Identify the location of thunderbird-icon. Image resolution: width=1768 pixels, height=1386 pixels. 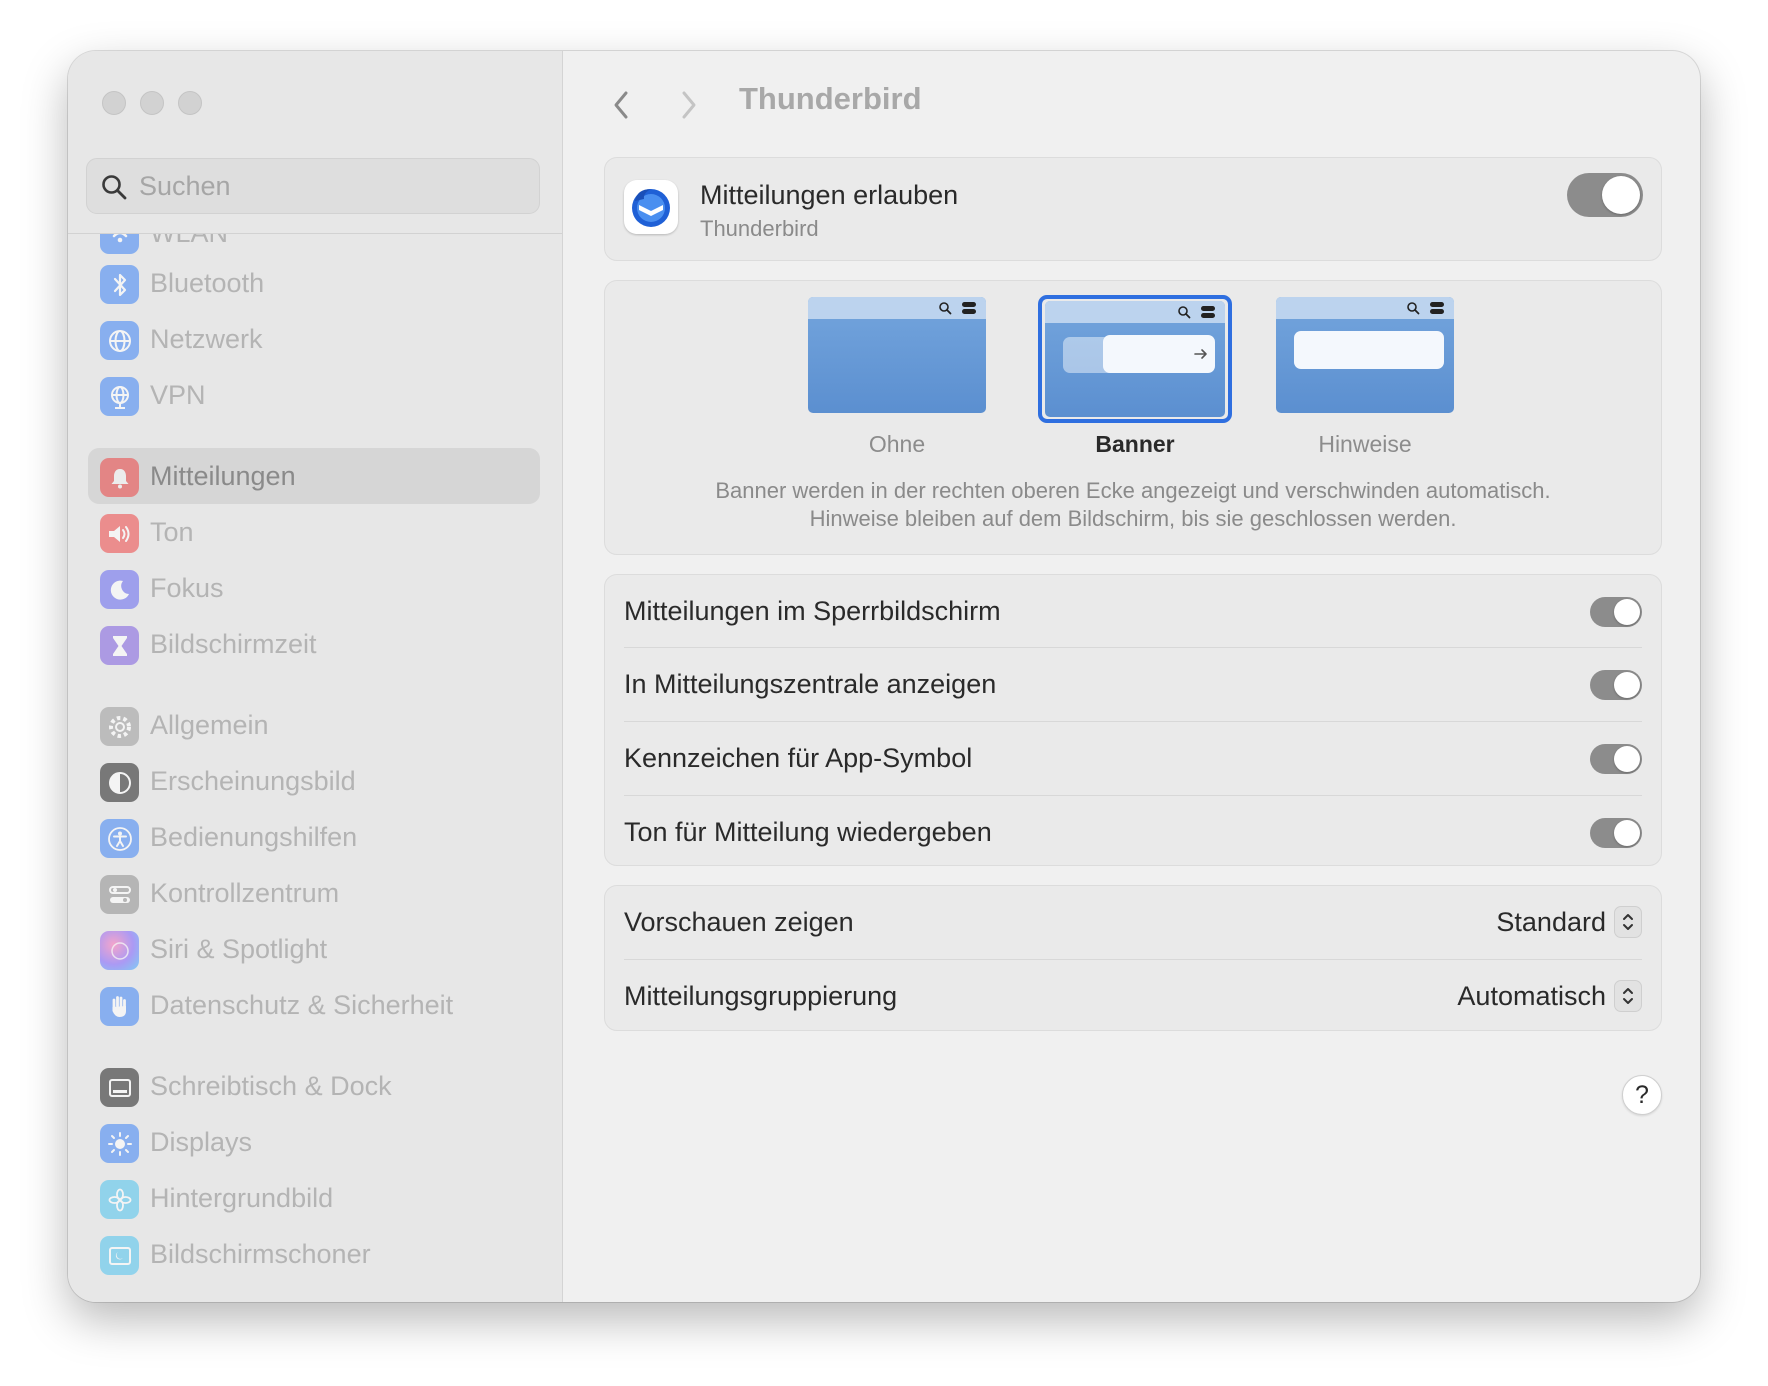
(651, 207).